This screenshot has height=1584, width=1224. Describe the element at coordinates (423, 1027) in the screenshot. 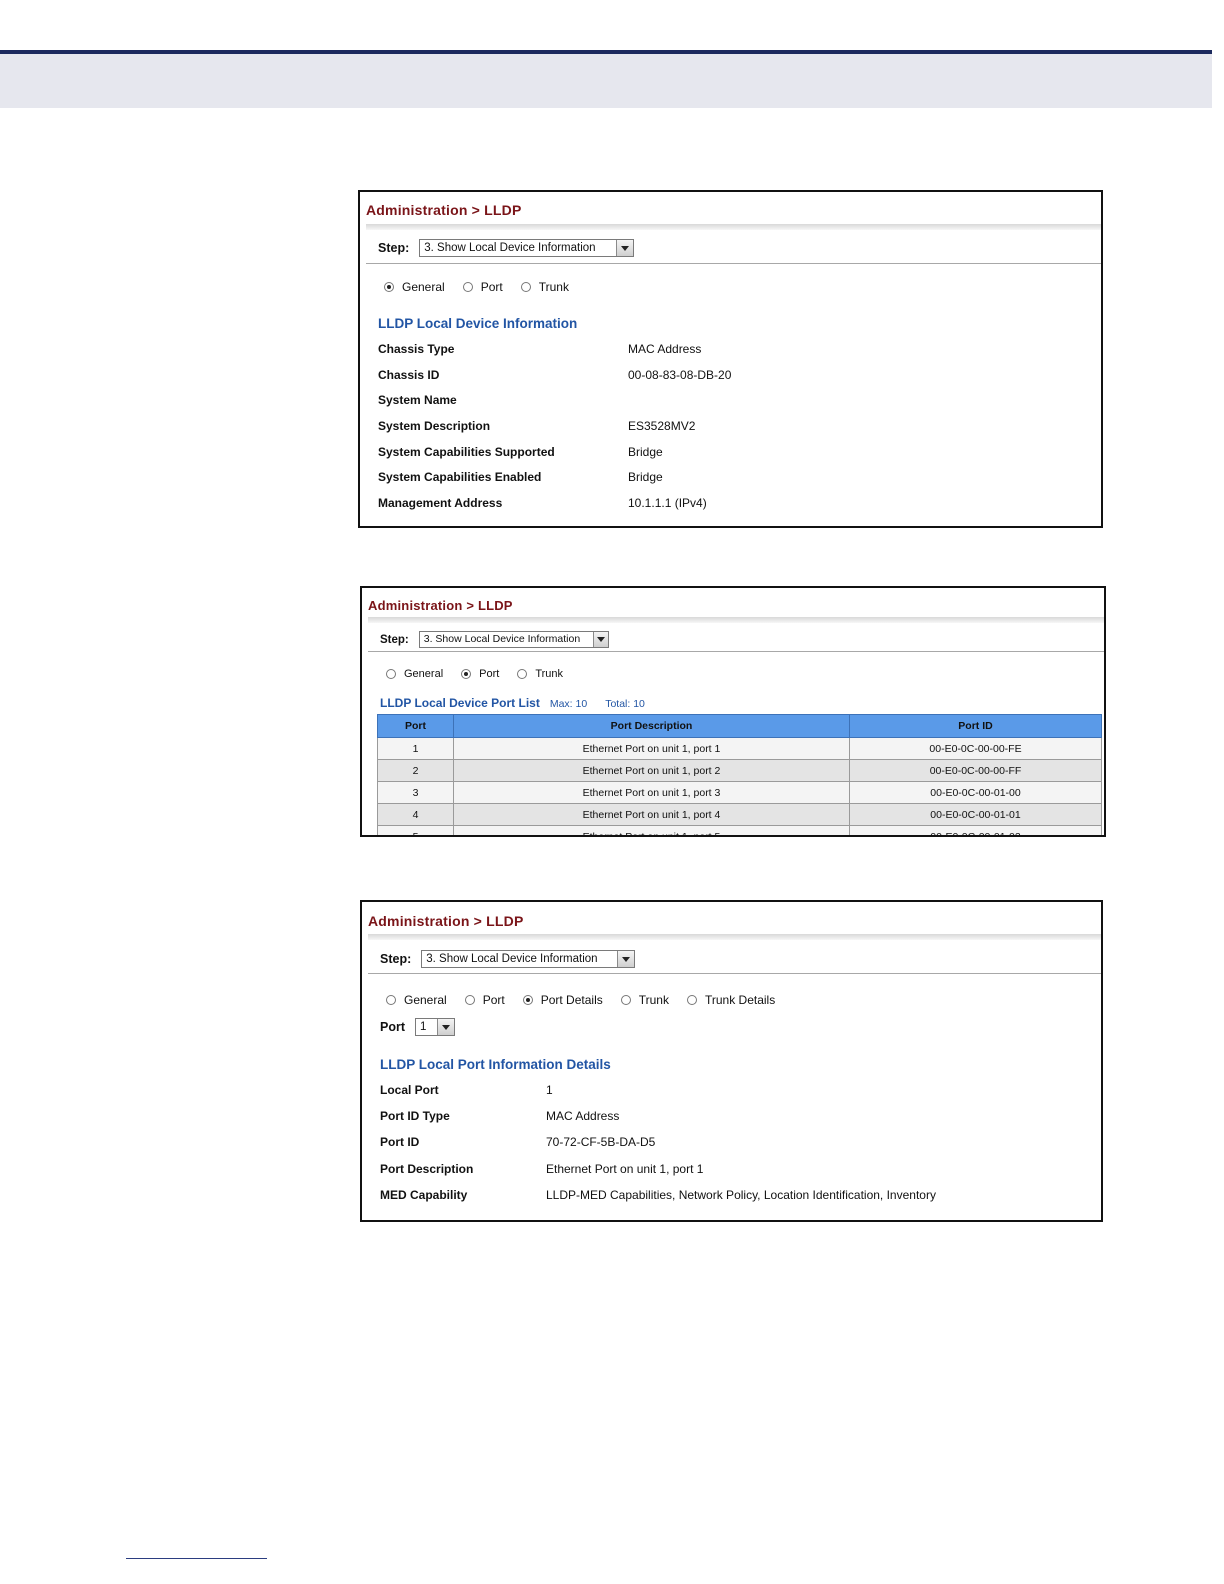

I see `port-select-value: 1` at that location.